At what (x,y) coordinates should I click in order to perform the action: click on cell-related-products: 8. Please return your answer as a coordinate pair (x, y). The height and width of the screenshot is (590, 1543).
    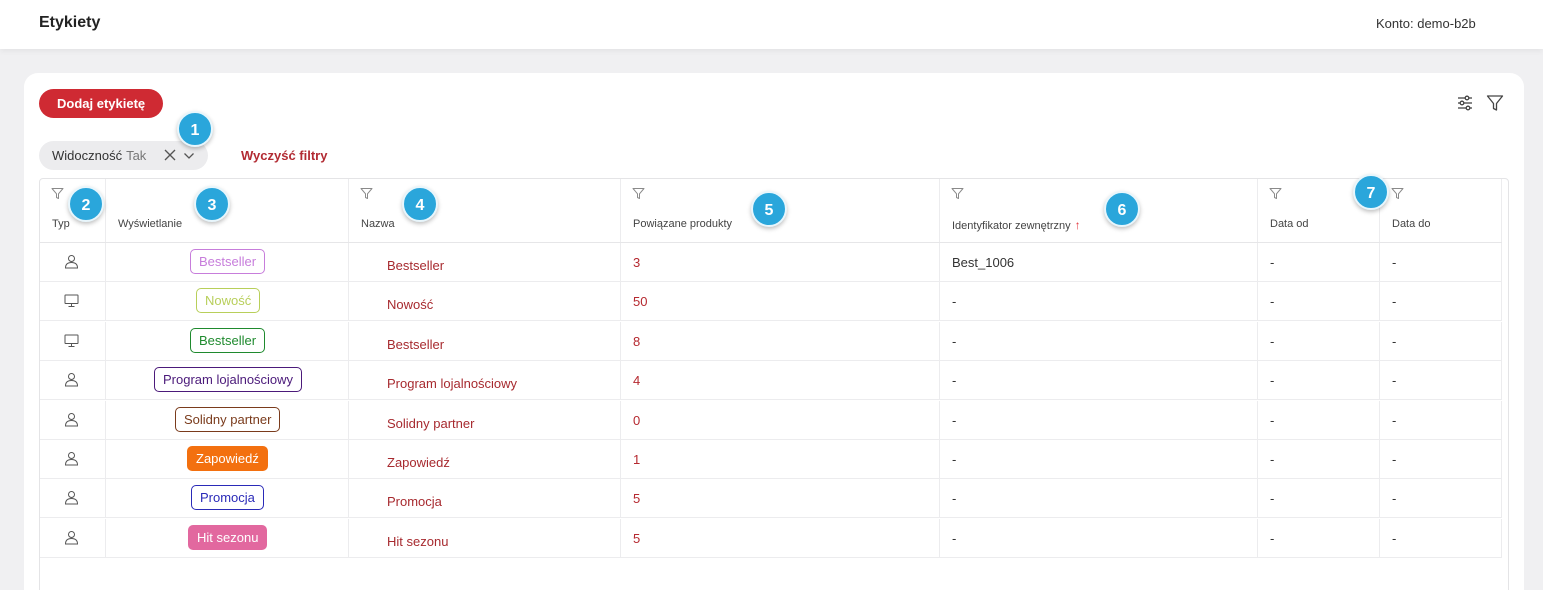
    Looking at the image, I should click on (780, 341).